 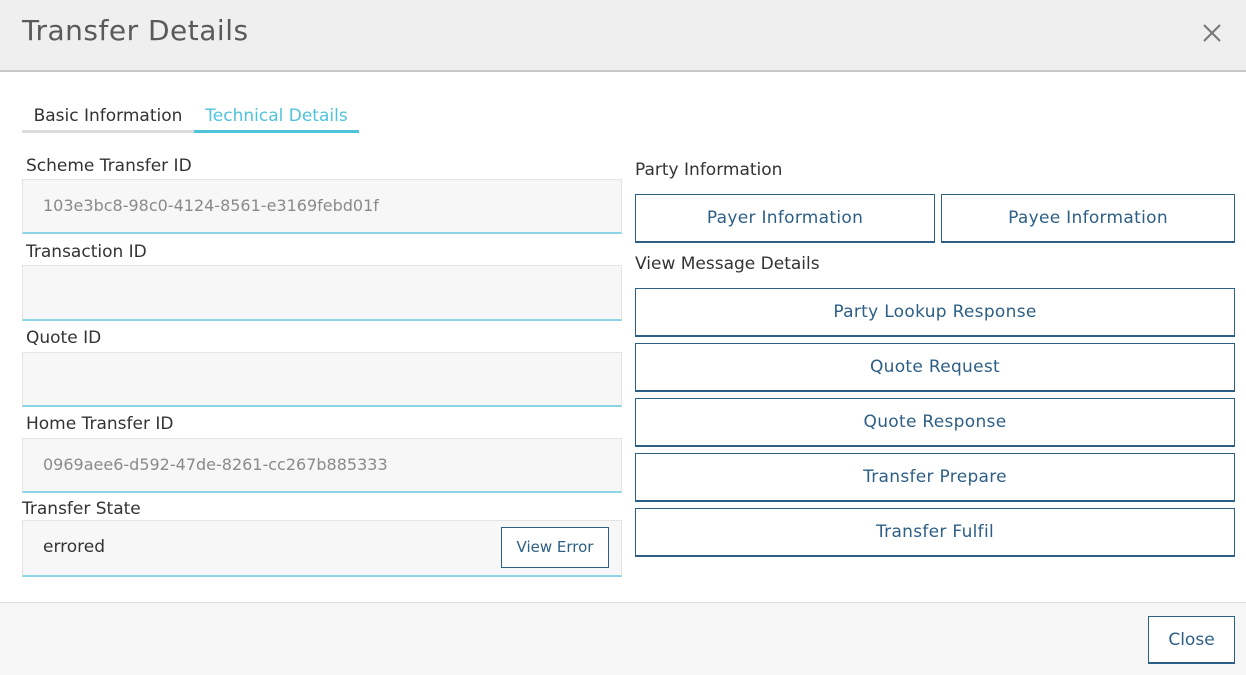 I want to click on transaction-id-field, so click(x=322, y=293).